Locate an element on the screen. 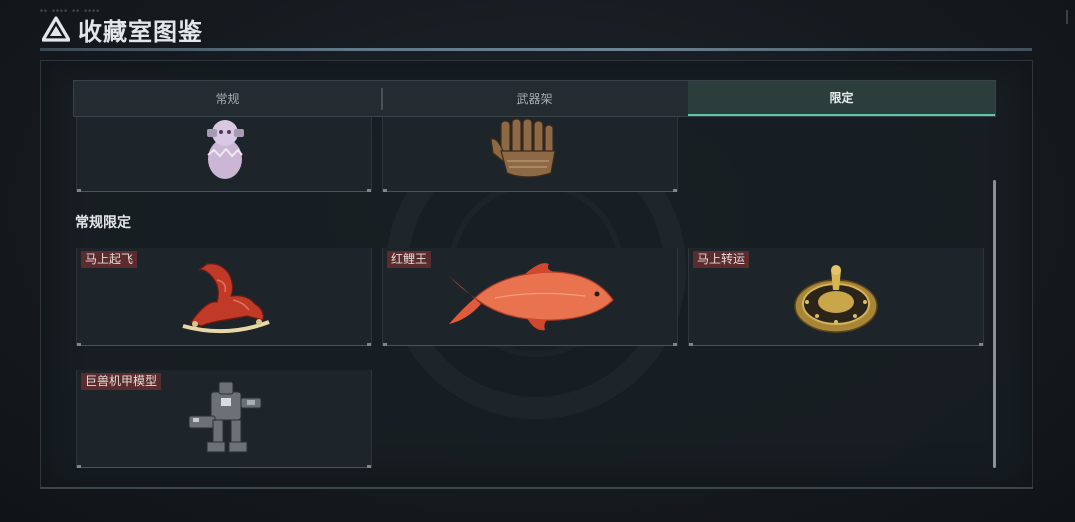  tab-weapon-rack: 武器架 is located at coordinates (534, 98).